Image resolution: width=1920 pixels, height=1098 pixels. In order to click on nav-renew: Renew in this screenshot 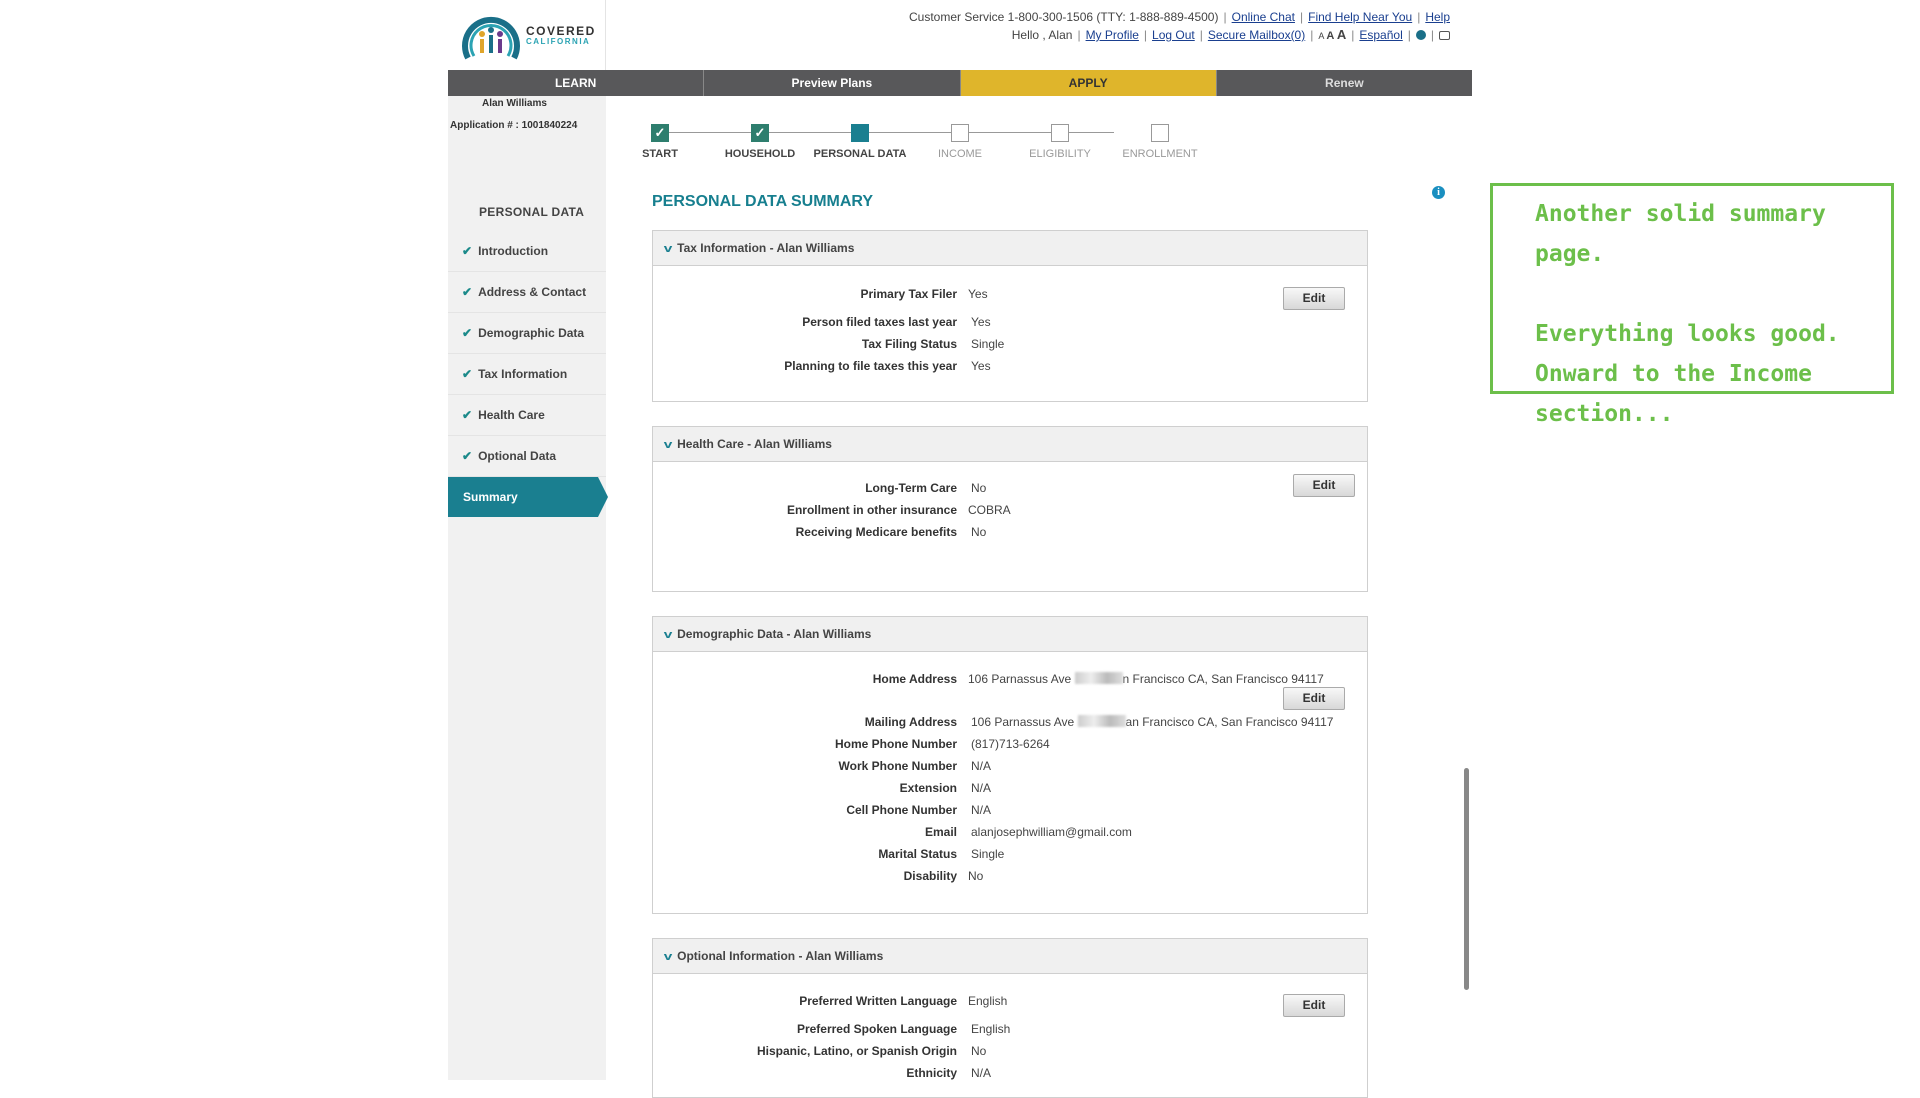, I will do `click(1344, 83)`.